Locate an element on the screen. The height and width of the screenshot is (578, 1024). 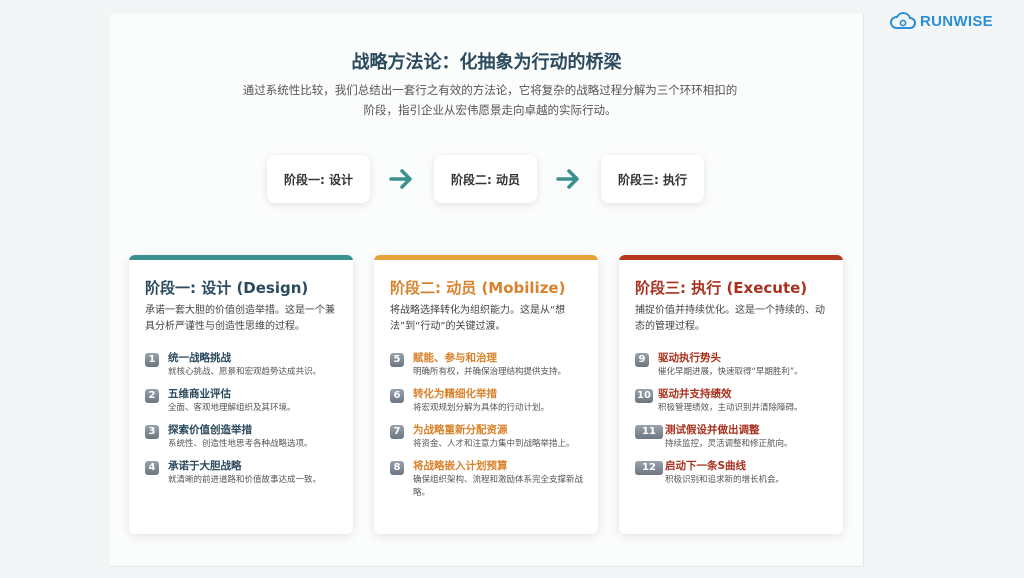
list-item: 8 将战略嵌入计划预算 确保组织架构、流程和激励体系完全支撑新战略。 is located at coordinates (489, 479).